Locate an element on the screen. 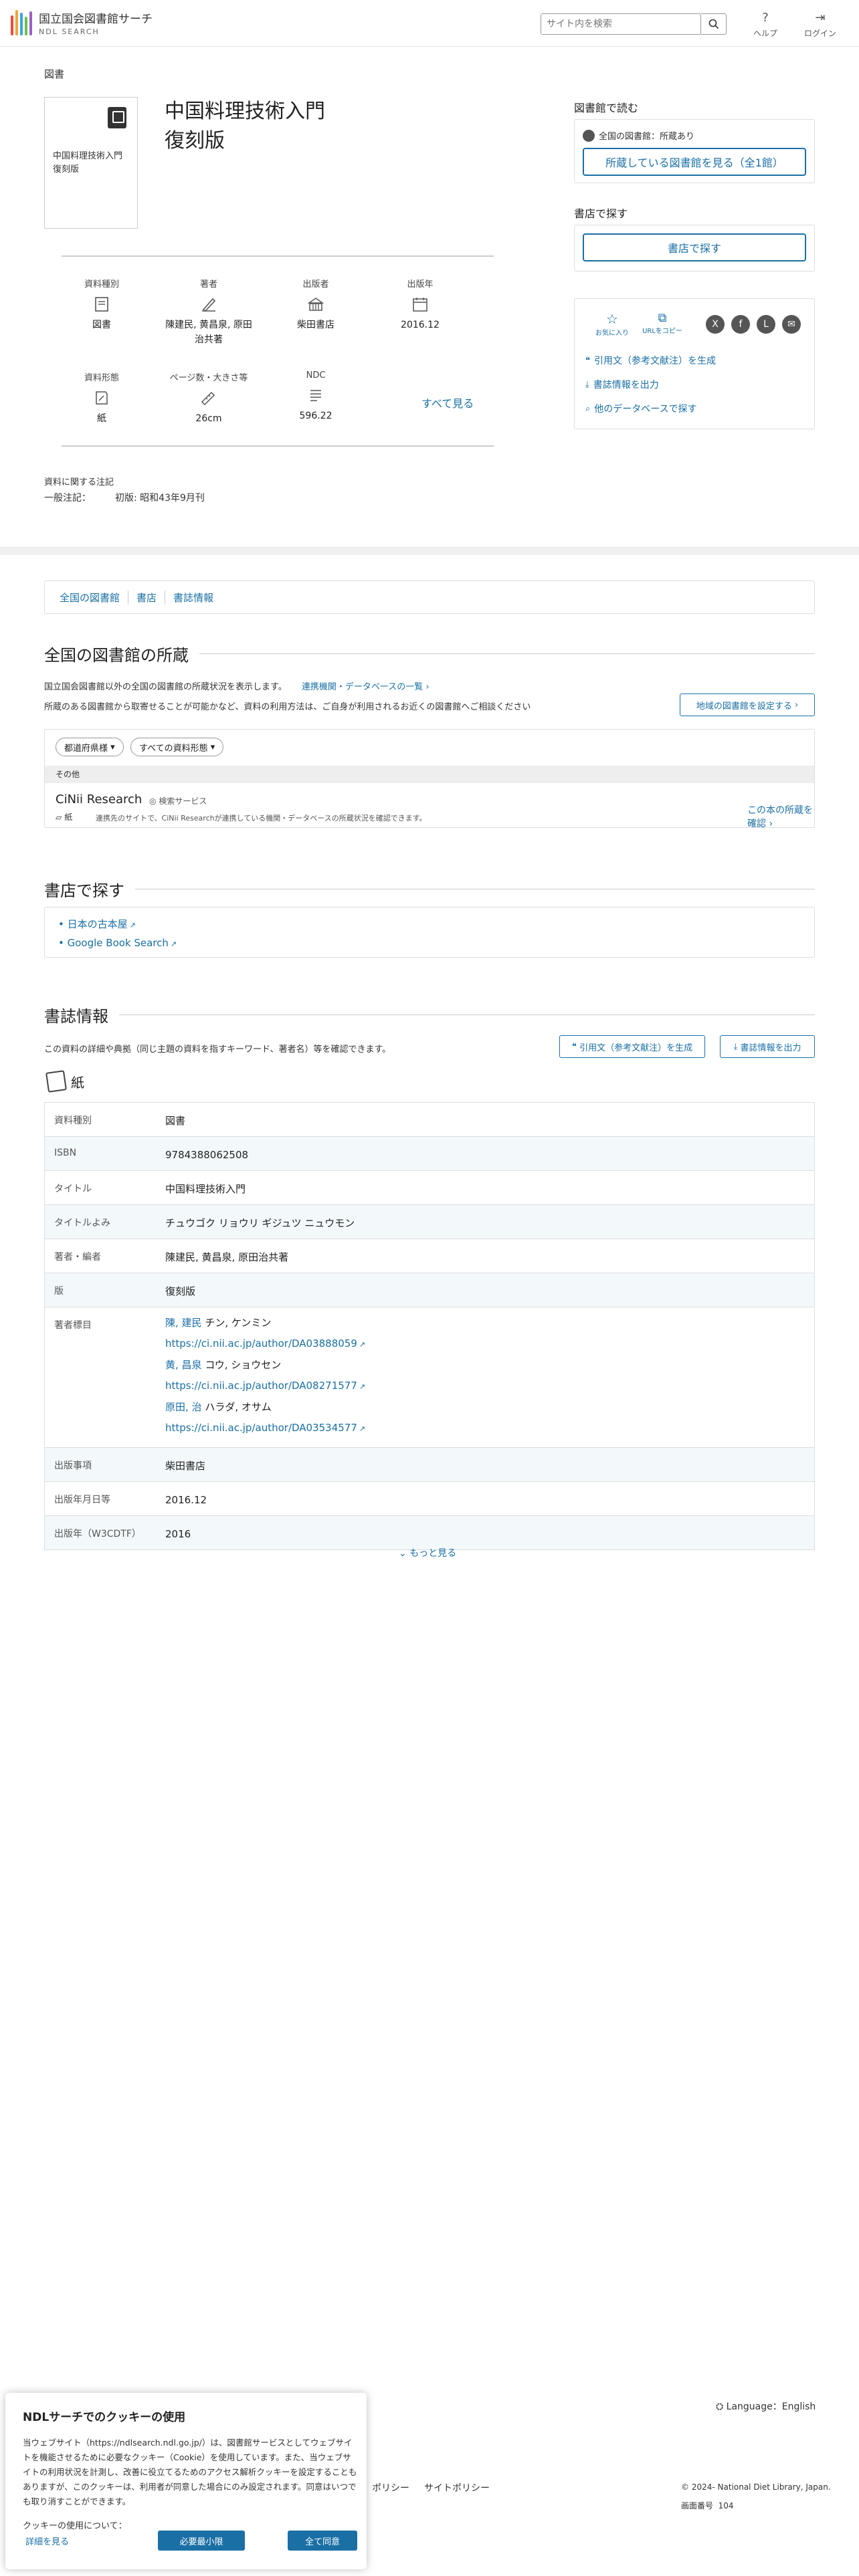 The height and width of the screenshot is (2576, 859). meta-pages-label: ページ数・大きさ等 is located at coordinates (209, 378).